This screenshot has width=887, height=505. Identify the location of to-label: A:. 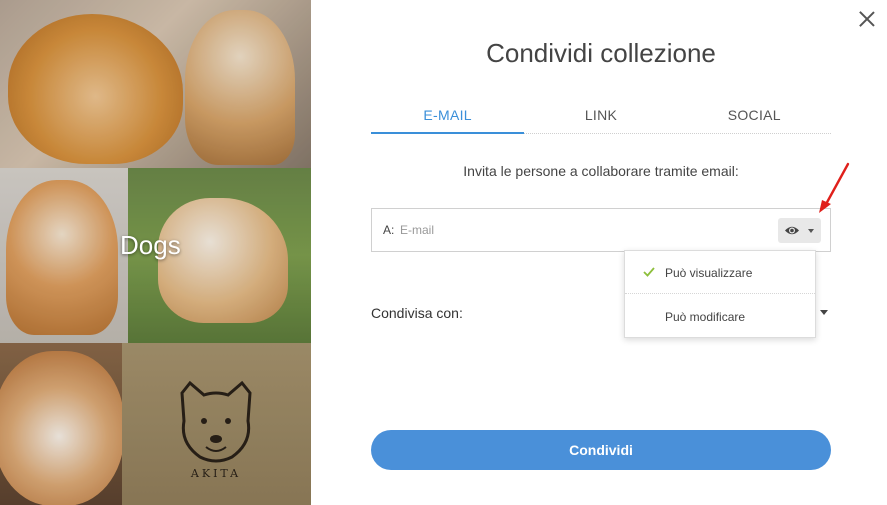
(389, 230).